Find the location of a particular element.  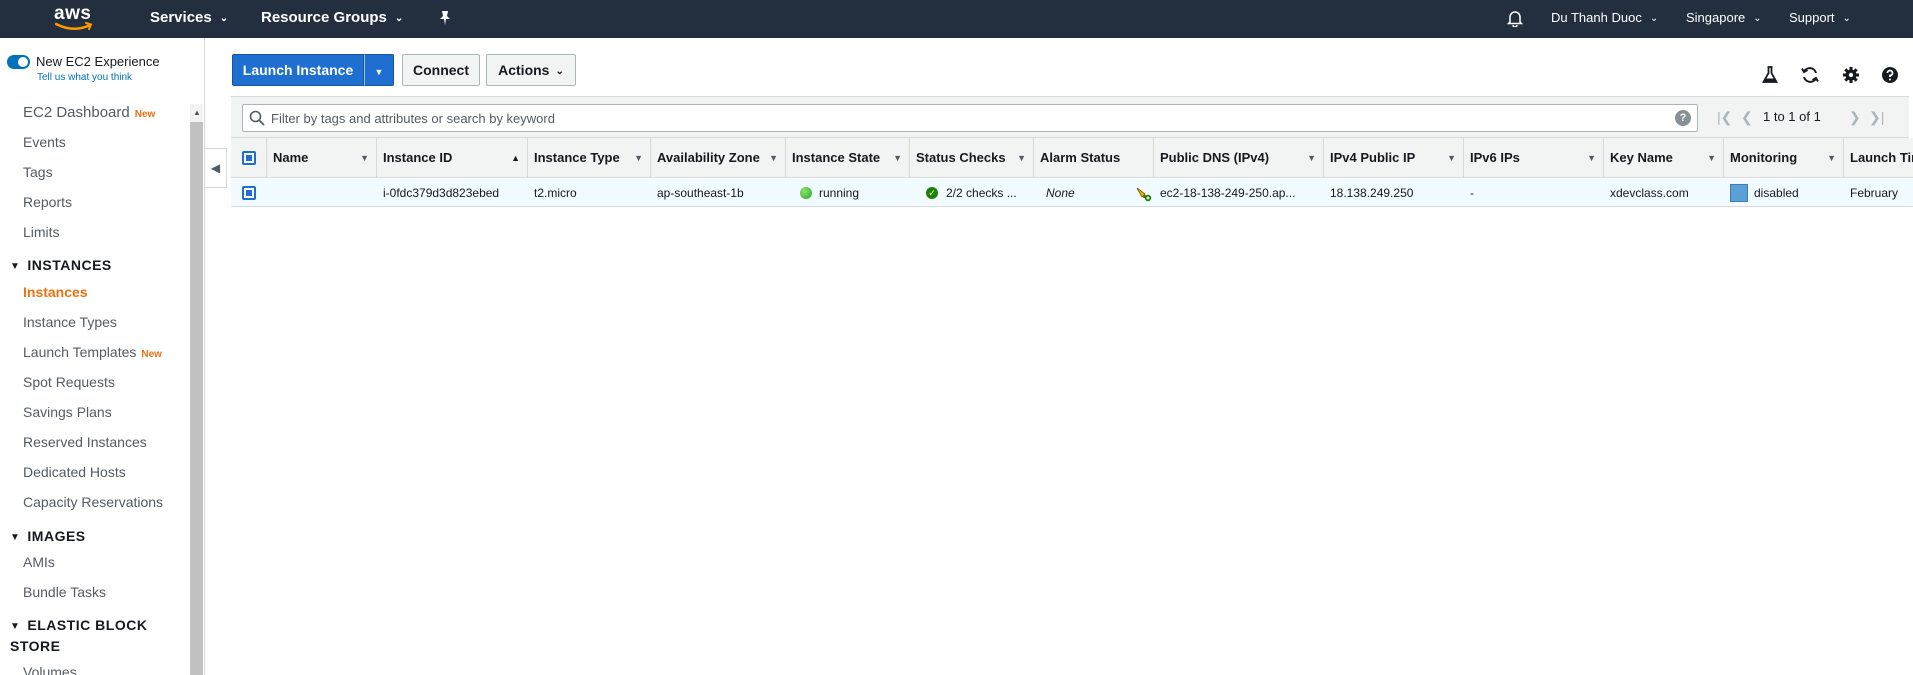

support-menu: Support ⌄ is located at coordinates (1820, 19).